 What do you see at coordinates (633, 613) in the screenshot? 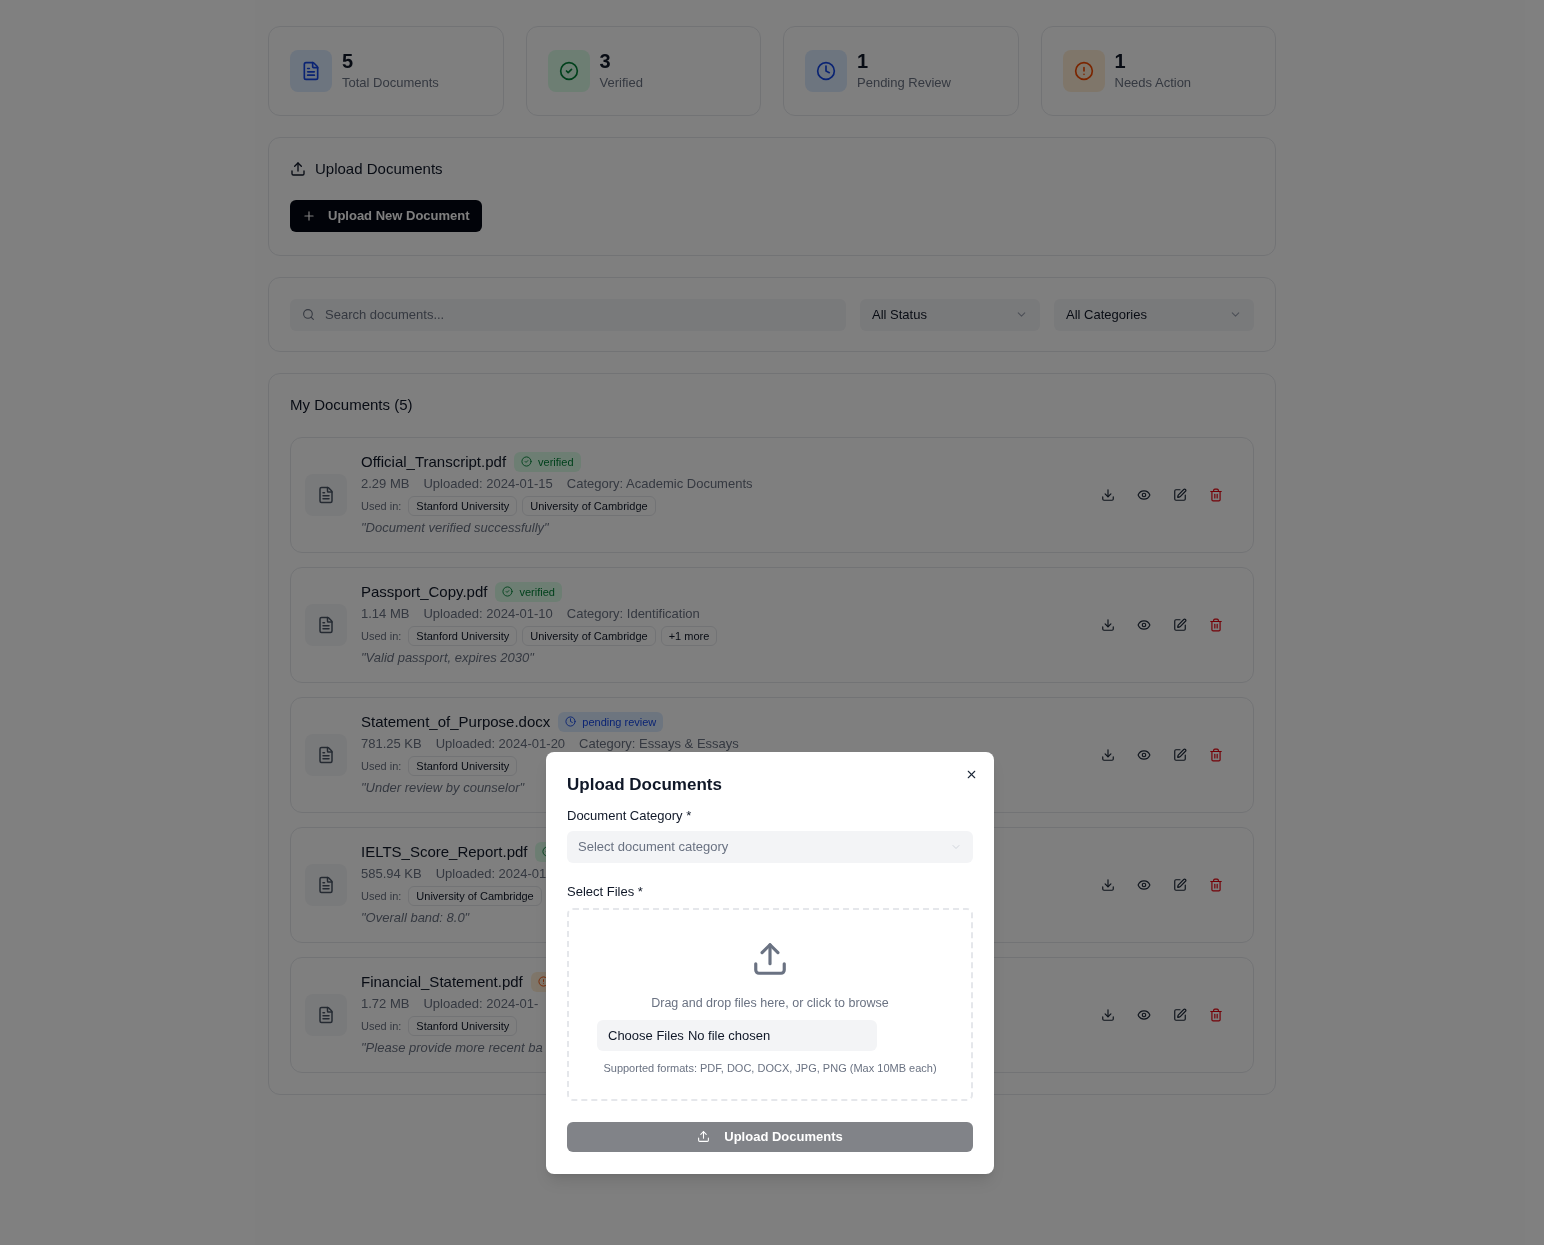
I see `file-category: Category: Identification` at bounding box center [633, 613].